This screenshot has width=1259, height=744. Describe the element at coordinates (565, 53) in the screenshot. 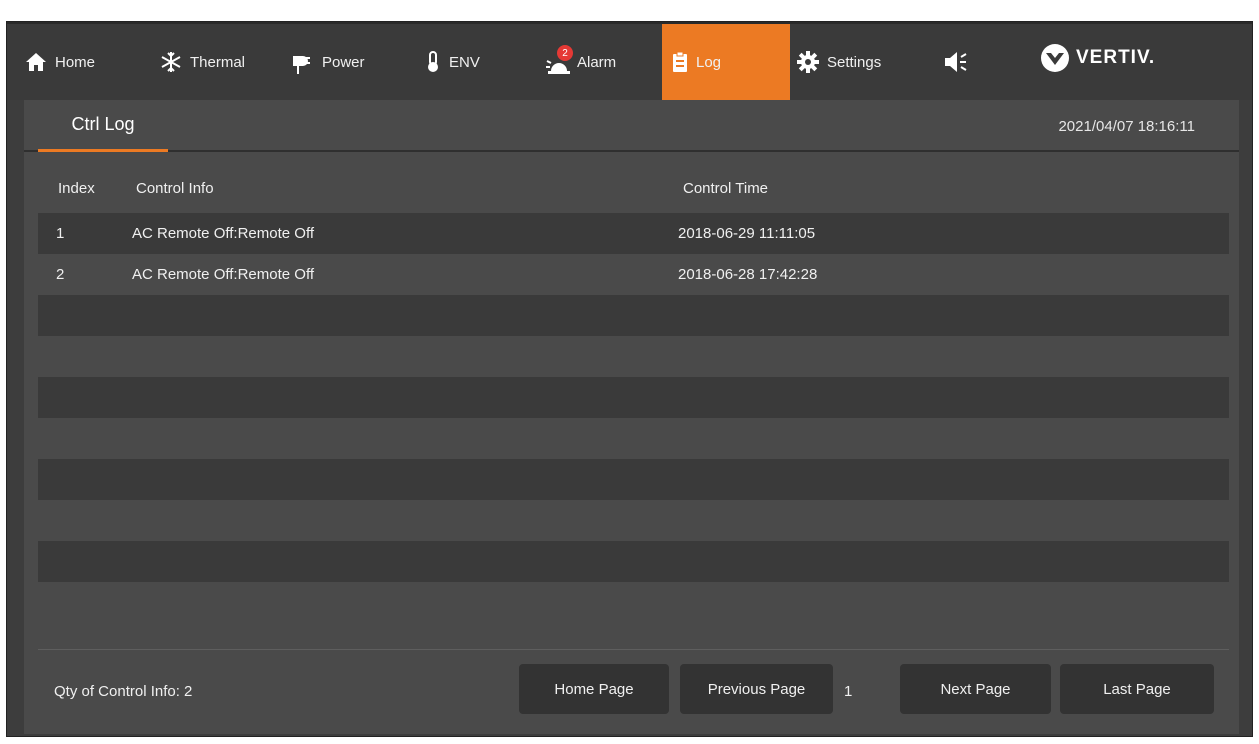

I see `alarm-count-badge: 2` at that location.